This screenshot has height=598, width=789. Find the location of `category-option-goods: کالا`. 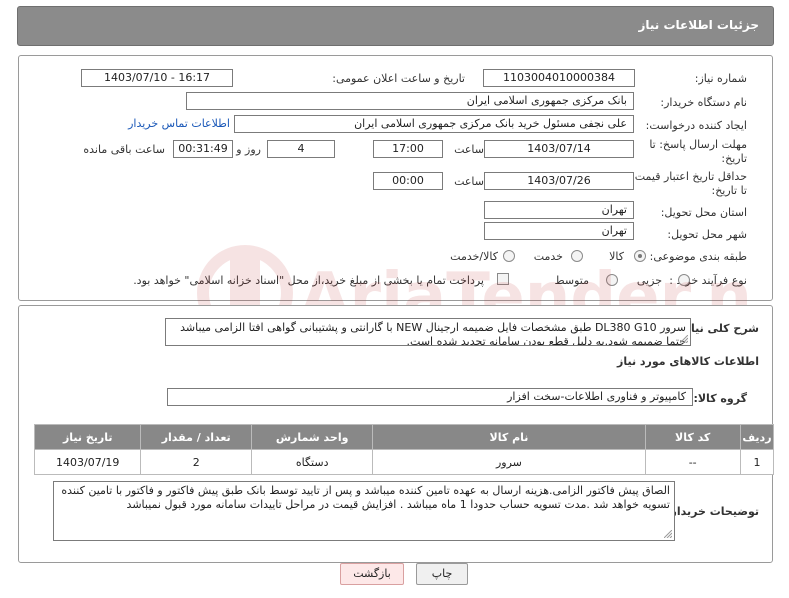

category-option-goods: کالا is located at coordinates (616, 256).